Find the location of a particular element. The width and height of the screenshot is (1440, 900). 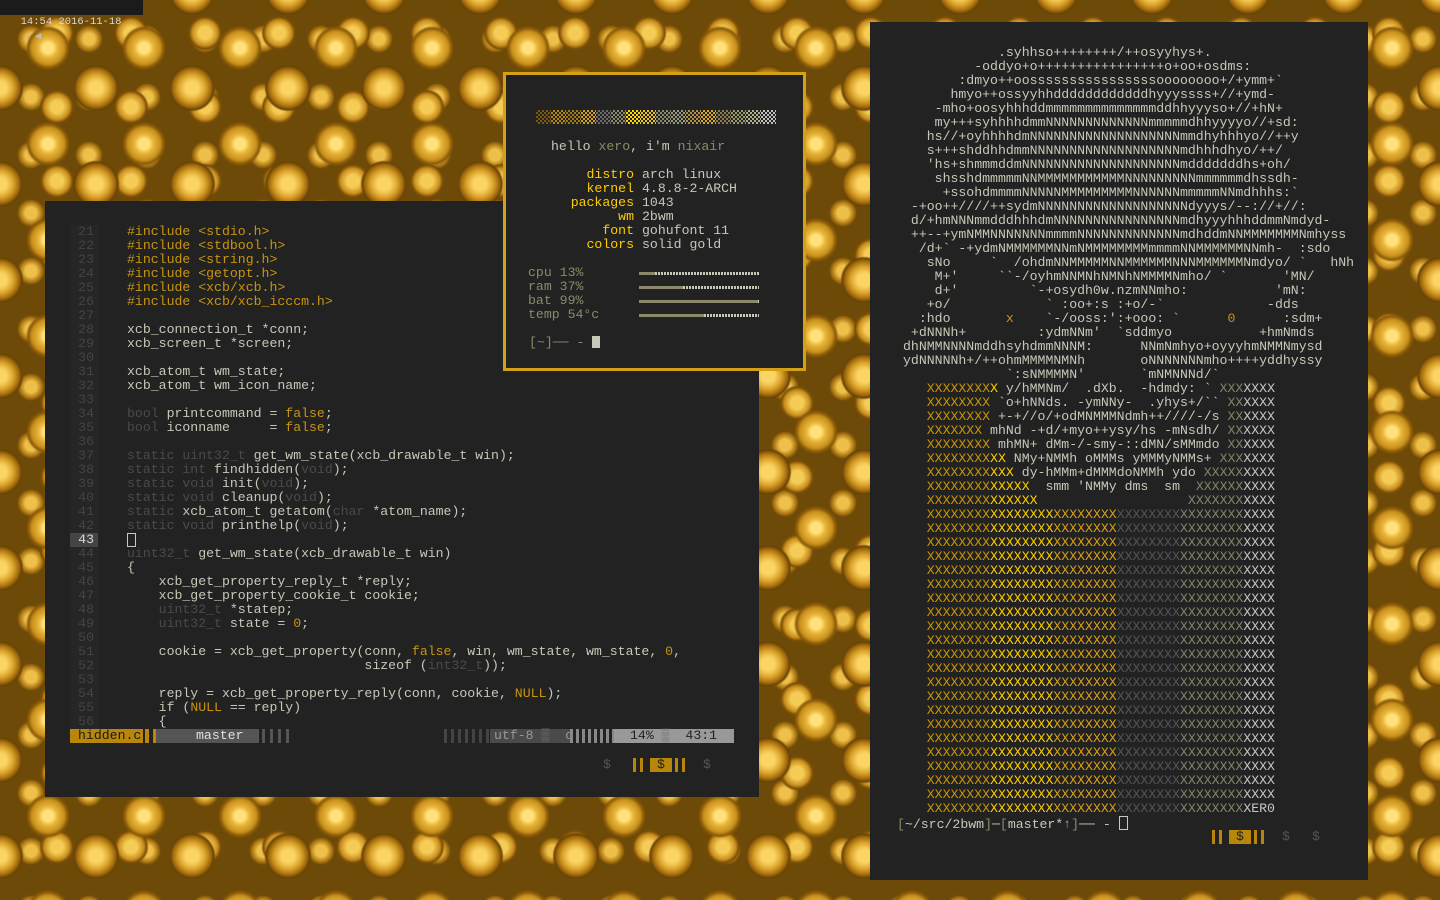

code-line: 34 bool printcommand = false; is located at coordinates (201, 414).